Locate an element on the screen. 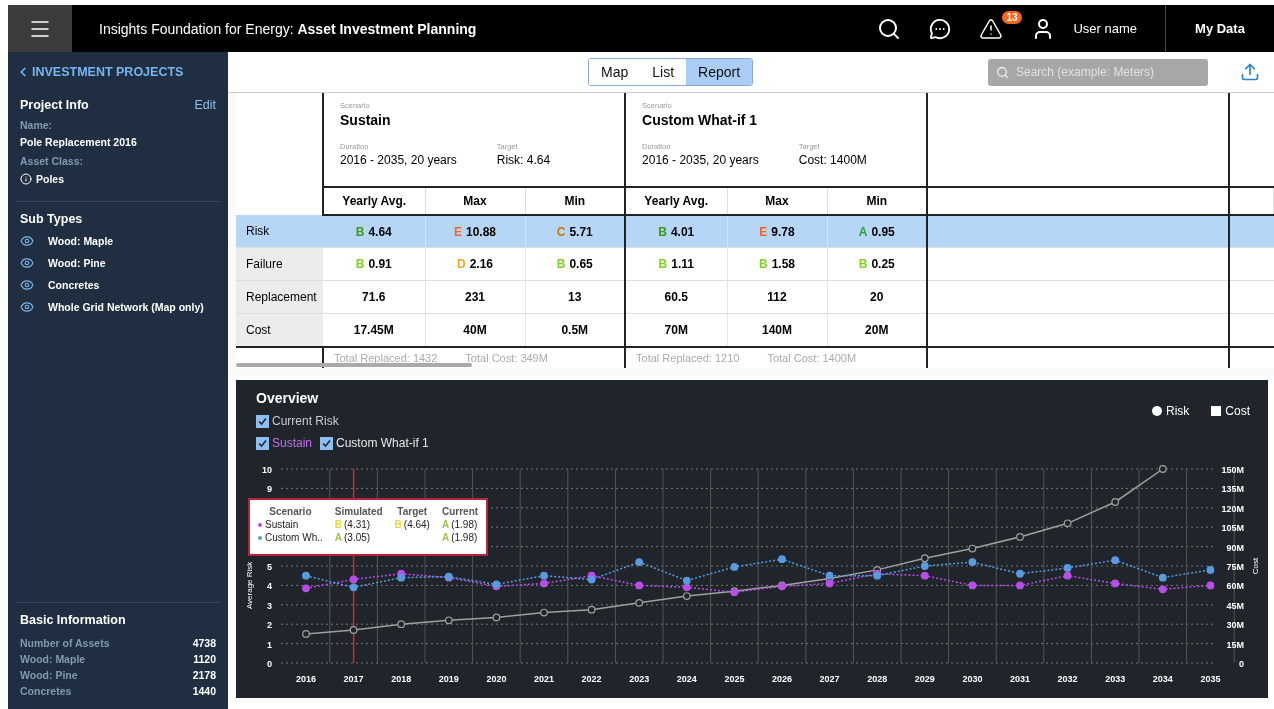 The width and height of the screenshot is (1274, 709). section-heading: Basic Information is located at coordinates (73, 620).